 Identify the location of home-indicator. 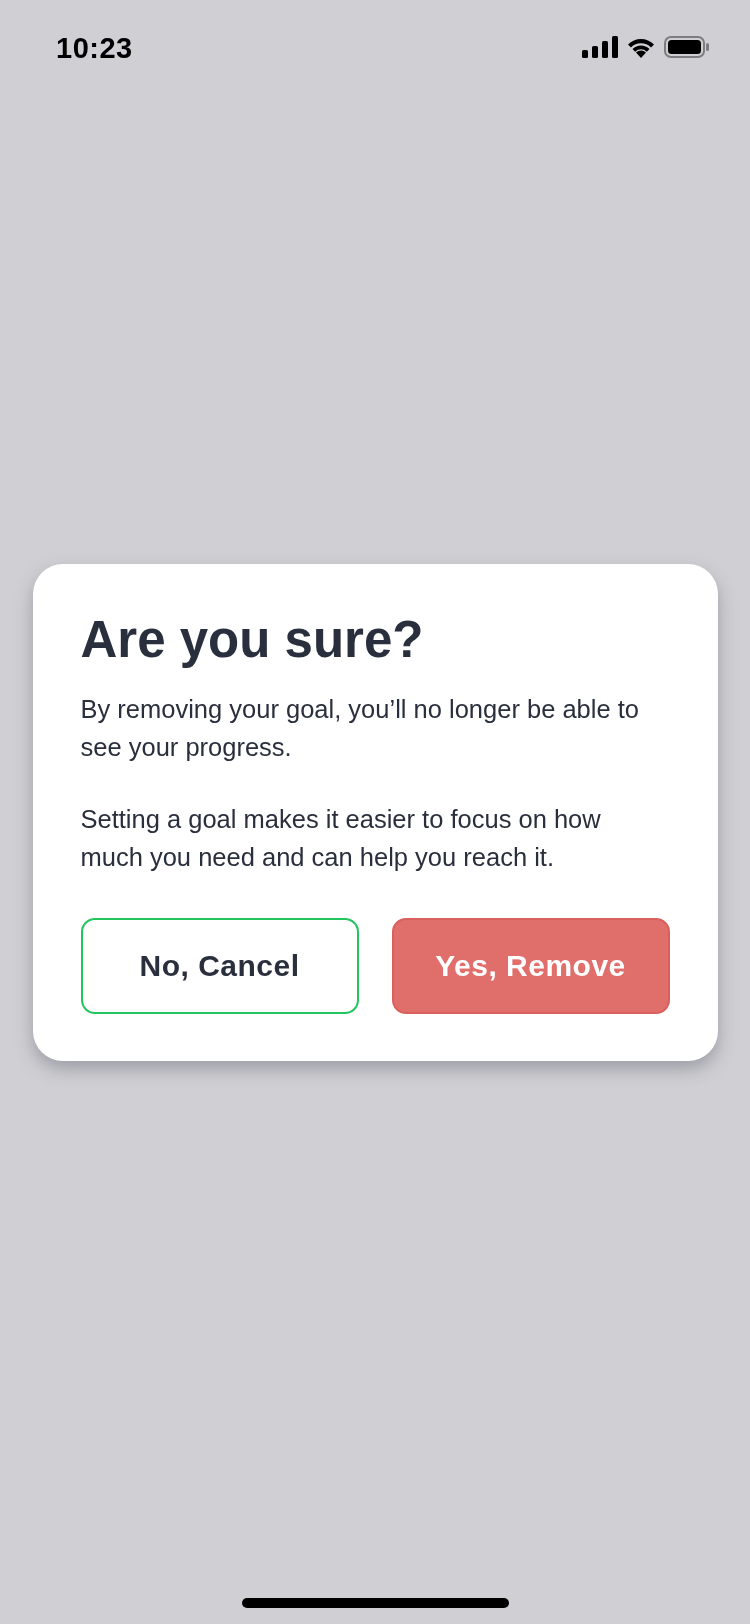
(375, 1603).